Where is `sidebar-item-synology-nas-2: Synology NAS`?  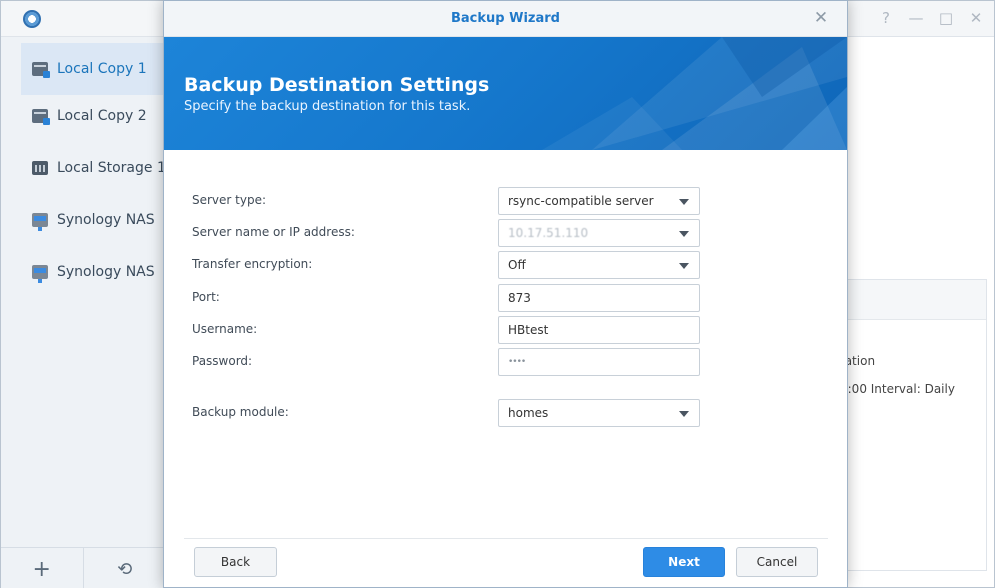
sidebar-item-synology-nas-2: Synology NAS is located at coordinates (93, 272).